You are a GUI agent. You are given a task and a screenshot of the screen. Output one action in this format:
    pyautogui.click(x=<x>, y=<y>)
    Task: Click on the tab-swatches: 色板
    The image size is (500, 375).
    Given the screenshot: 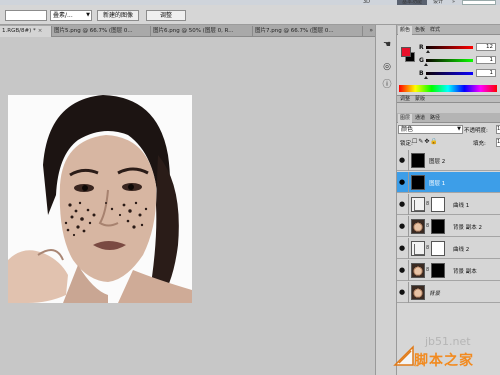 What is the action you would take?
    pyautogui.click(x=420, y=30)
    